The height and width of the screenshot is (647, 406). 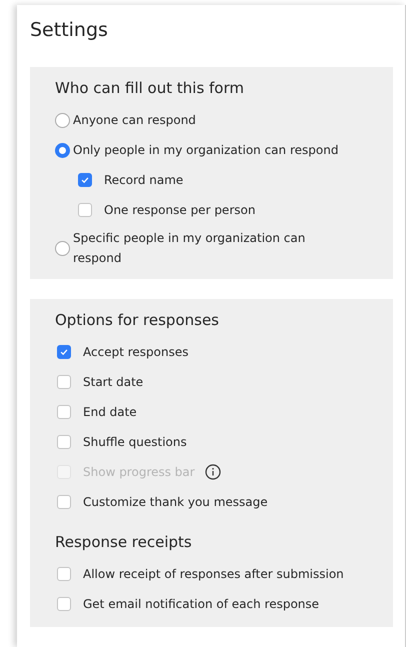 What do you see at coordinates (110, 412) in the screenshot?
I see `option-label: End date` at bounding box center [110, 412].